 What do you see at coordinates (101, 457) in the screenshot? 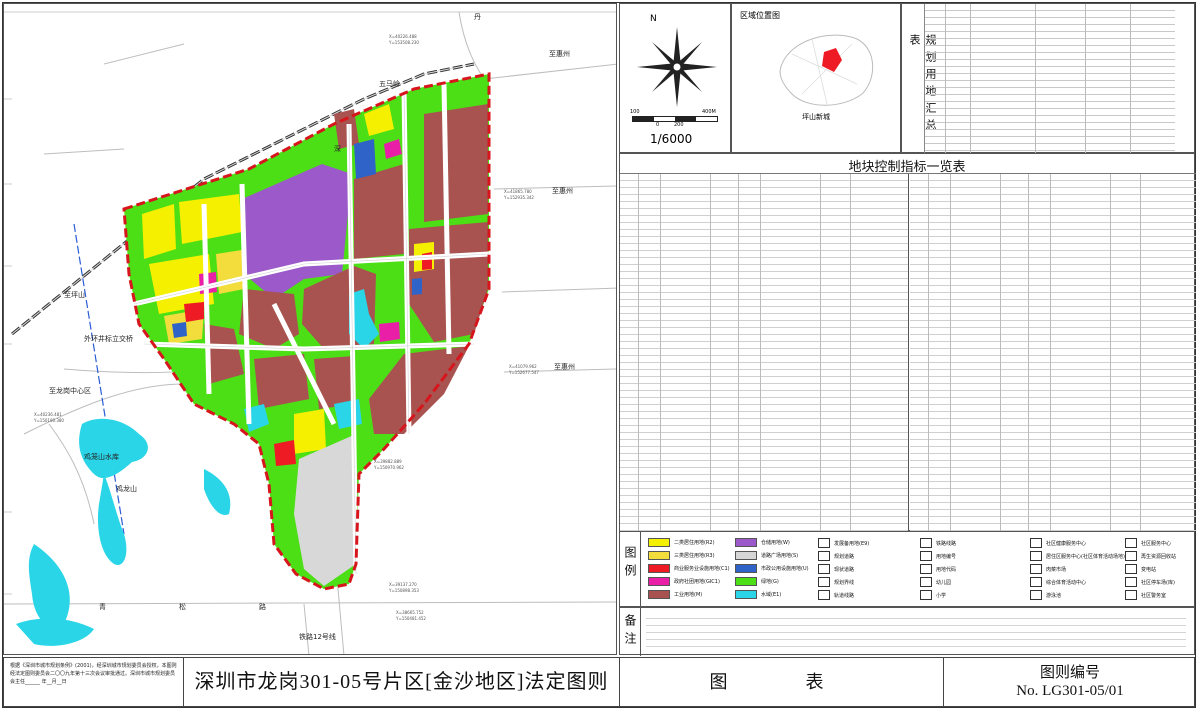
I see `place-label-reservoir: 鸡笼山水库` at bounding box center [101, 457].